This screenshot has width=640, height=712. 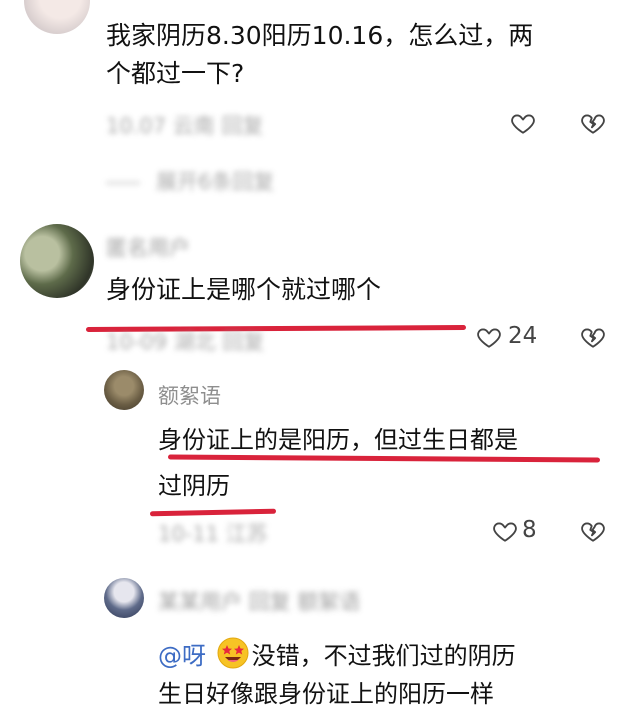 I want to click on reply-1-text-line1: 身份证上的是阳历，但过生日都是, so click(x=338, y=440).